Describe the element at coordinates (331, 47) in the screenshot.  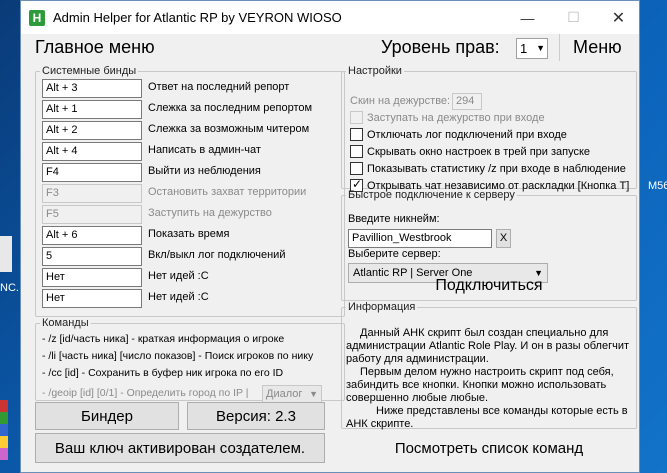
I see `header-row: Главное меню Уровень прав: 1 ▼ Меню` at that location.